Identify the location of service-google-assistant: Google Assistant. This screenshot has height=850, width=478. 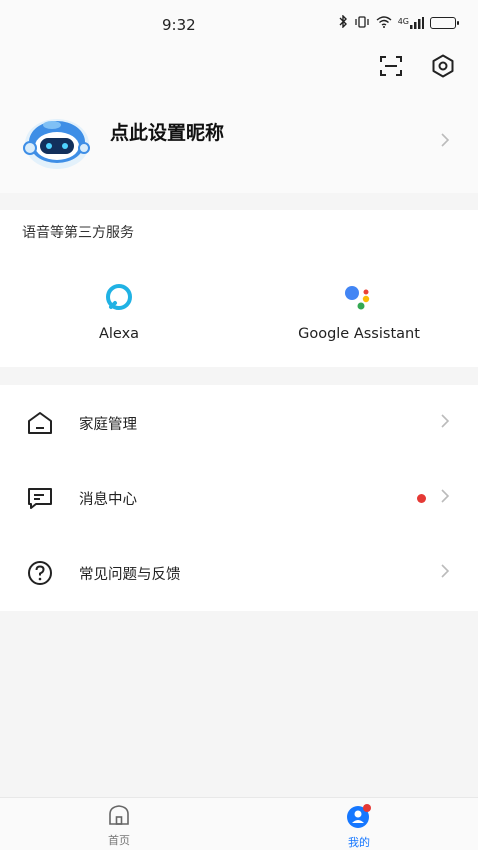
(359, 312).